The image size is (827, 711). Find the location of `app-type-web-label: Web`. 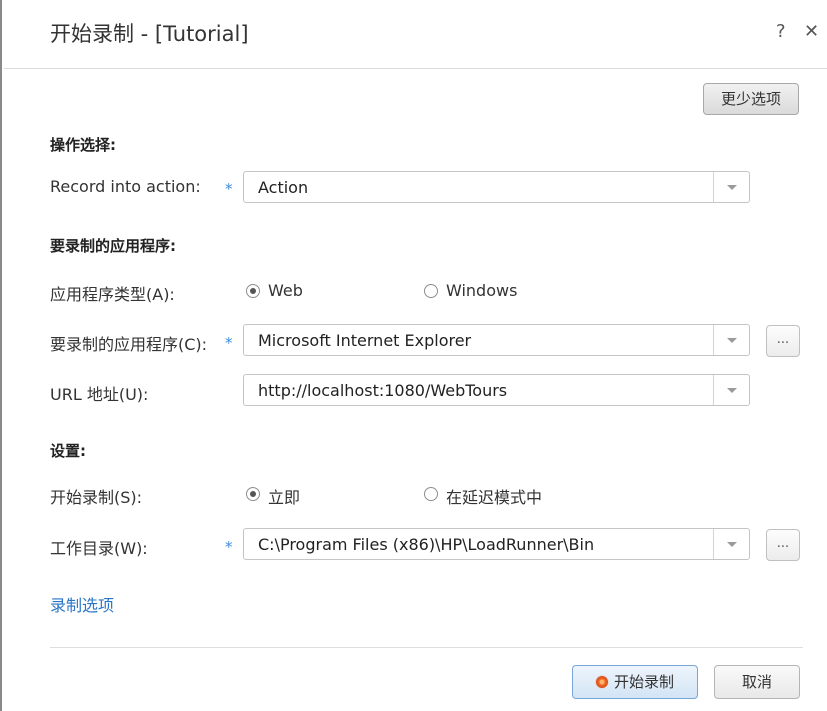

app-type-web-label: Web is located at coordinates (285, 290).